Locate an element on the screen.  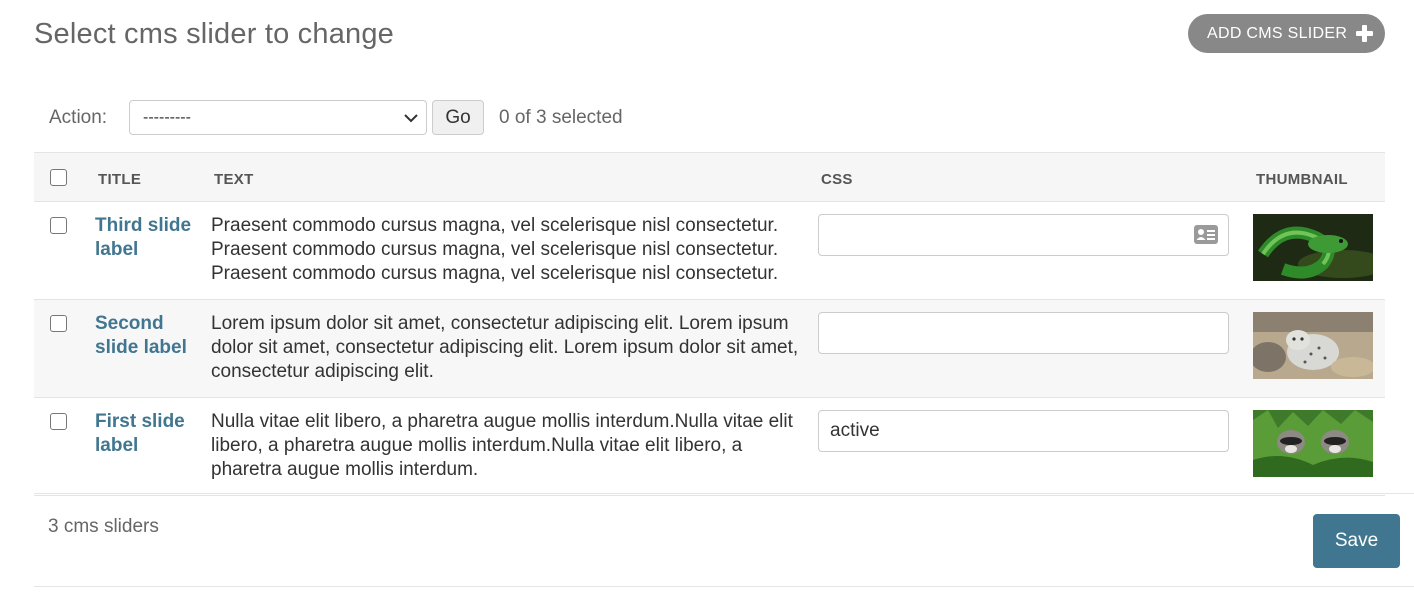
selection-status: 0 of 3 selected is located at coordinates (561, 117).